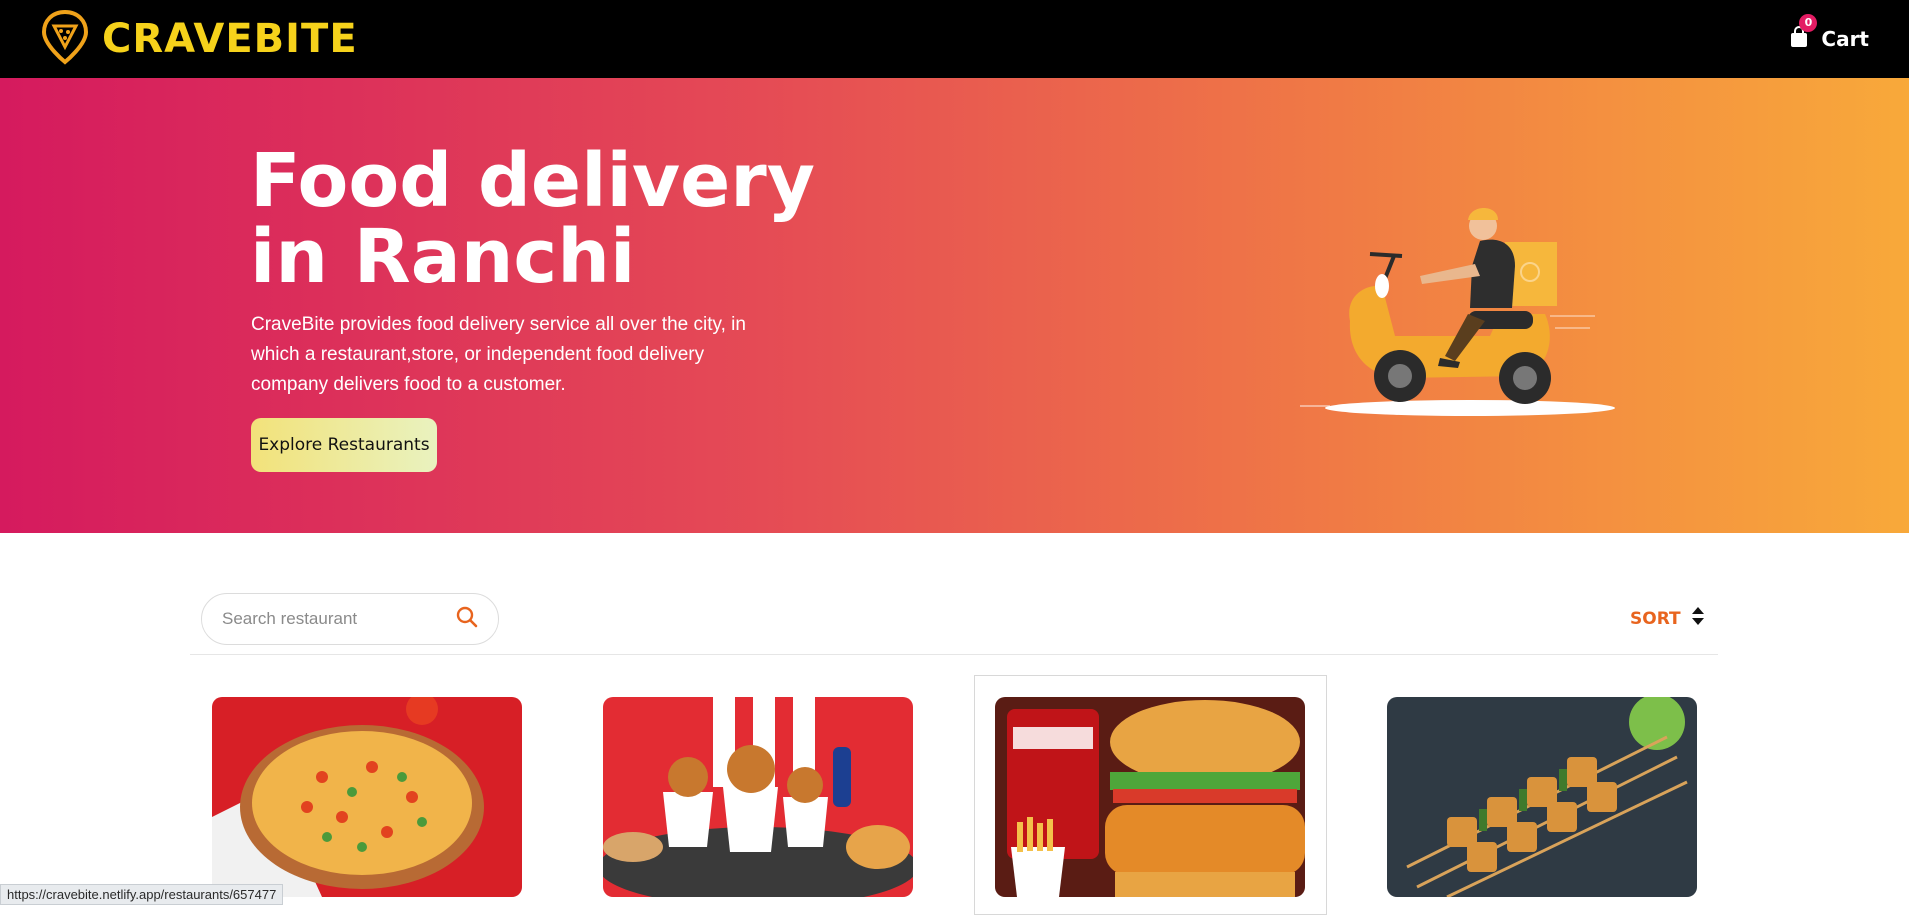  What do you see at coordinates (339, 619) in the screenshot?
I see `search-input` at bounding box center [339, 619].